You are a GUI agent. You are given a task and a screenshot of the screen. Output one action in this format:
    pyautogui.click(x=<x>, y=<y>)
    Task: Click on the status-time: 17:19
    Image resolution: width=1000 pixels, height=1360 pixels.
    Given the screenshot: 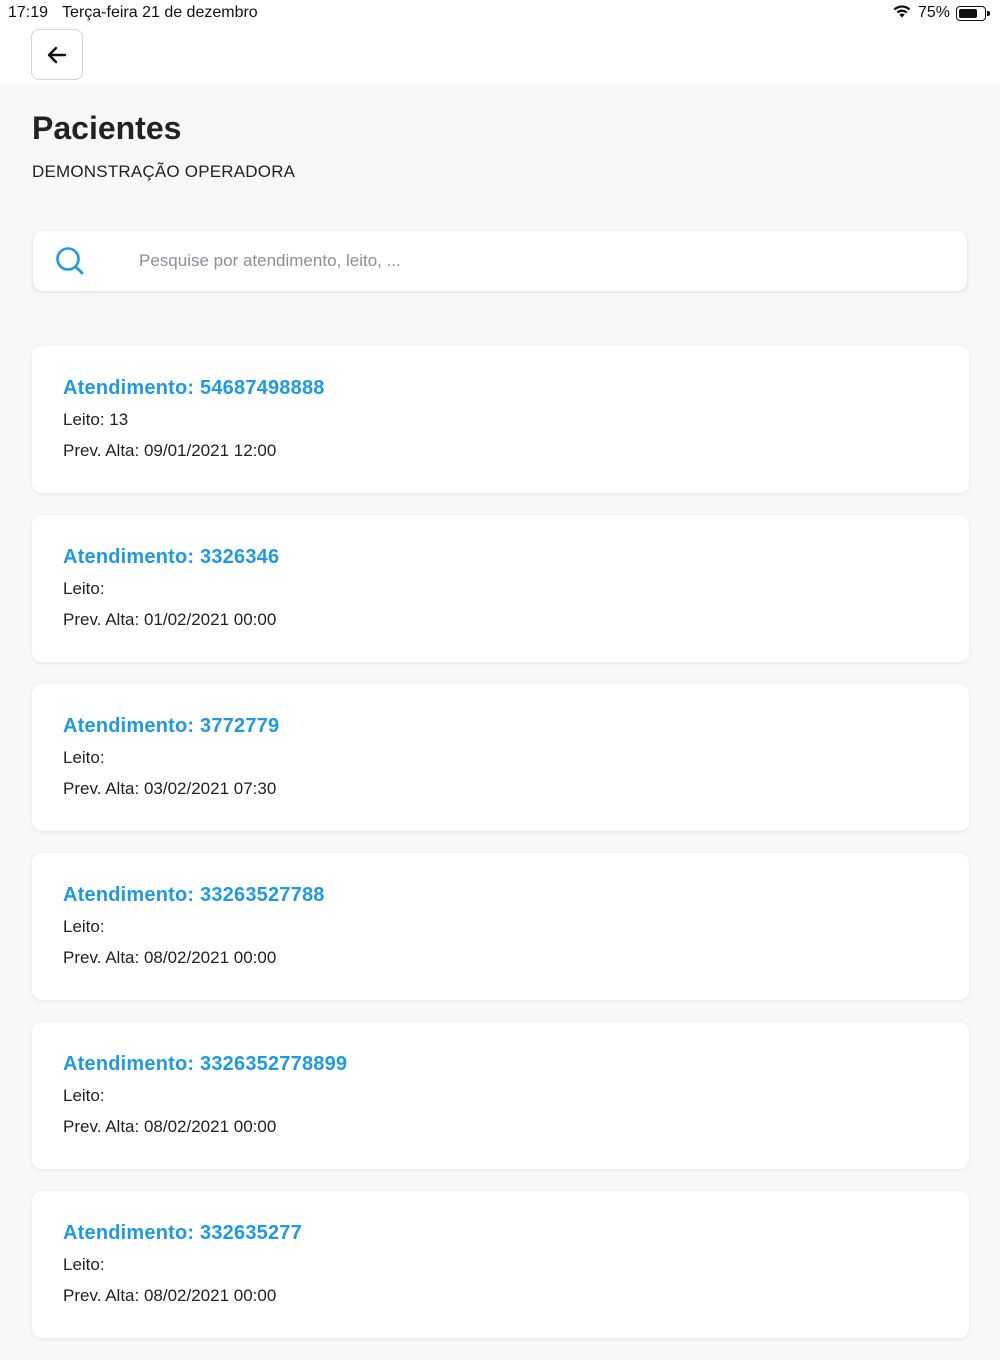 What is the action you would take?
    pyautogui.click(x=28, y=12)
    